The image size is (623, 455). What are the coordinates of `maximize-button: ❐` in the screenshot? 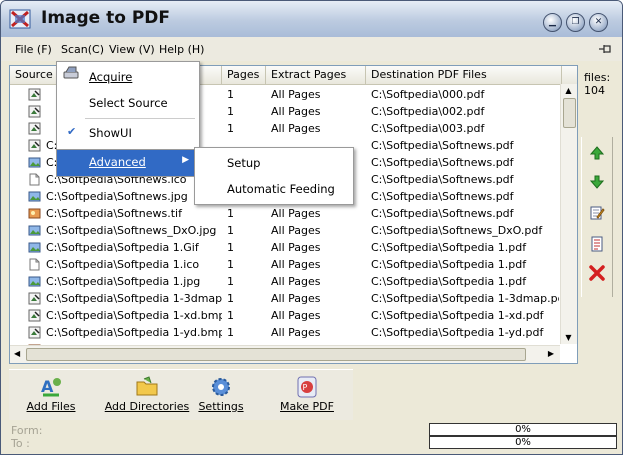 It's located at (575, 22).